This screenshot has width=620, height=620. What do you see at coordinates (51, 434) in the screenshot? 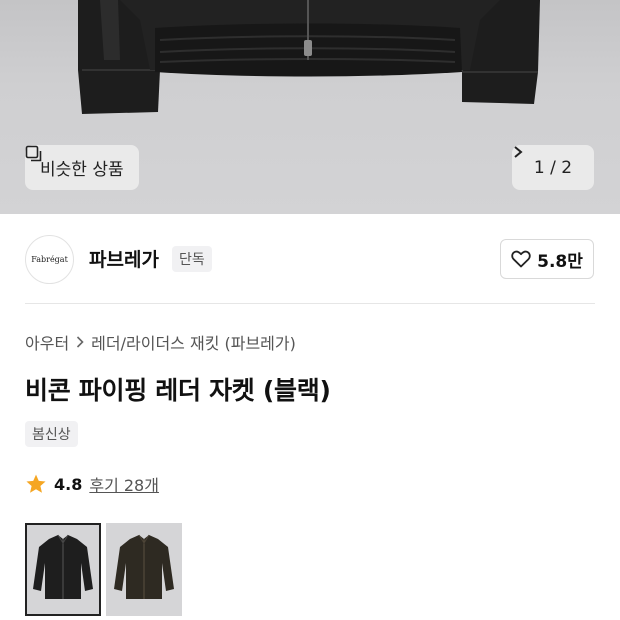
I see `season-tag: 봄신상` at bounding box center [51, 434].